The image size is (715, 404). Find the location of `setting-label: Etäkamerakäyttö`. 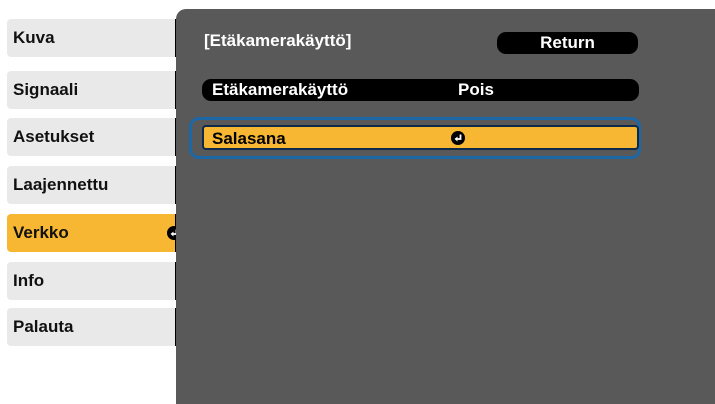

setting-label: Etäkamerakäyttö is located at coordinates (280, 89).